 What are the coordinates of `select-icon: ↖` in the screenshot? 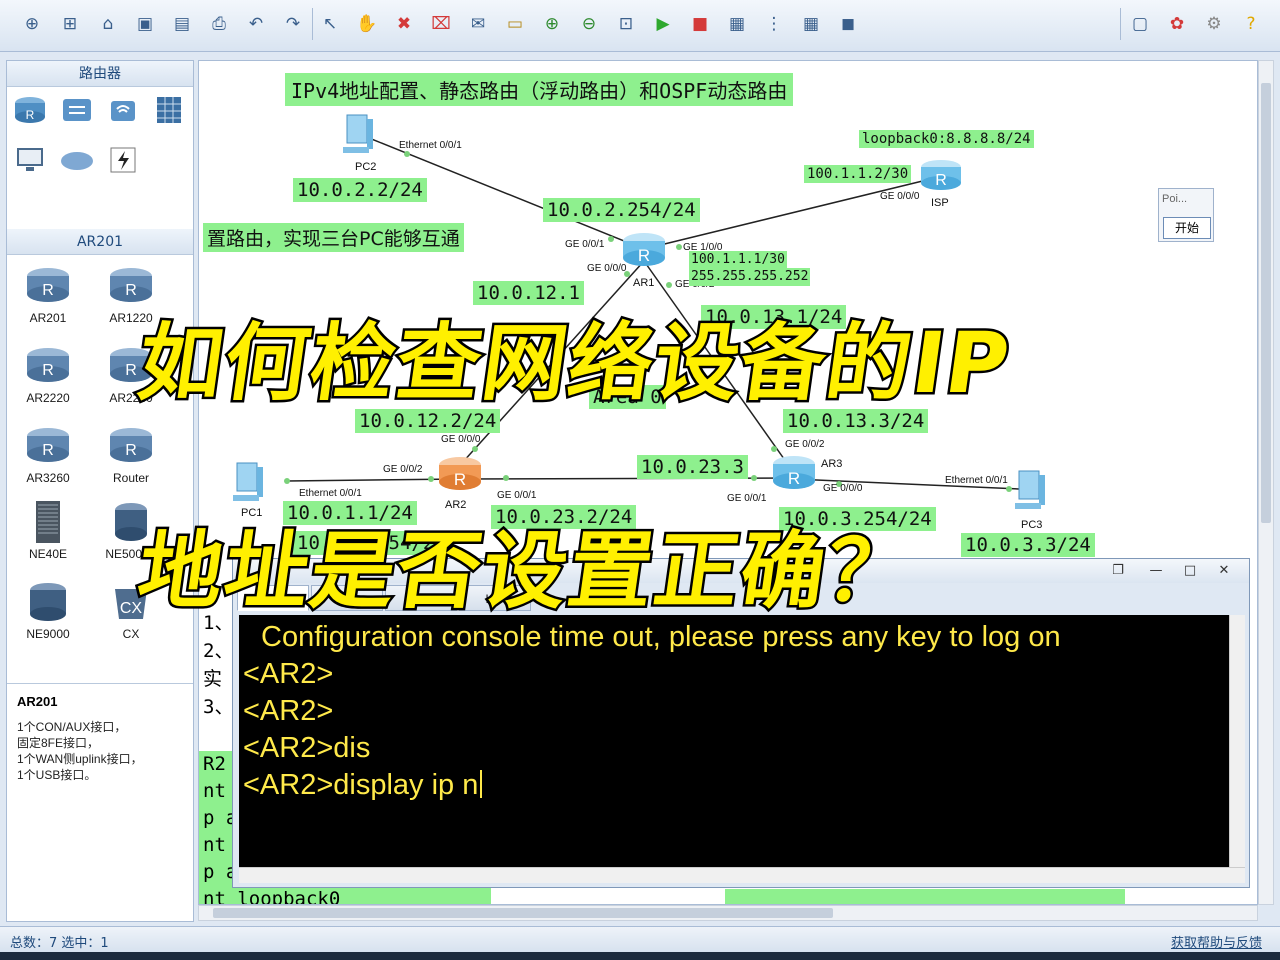 It's located at (330, 24).